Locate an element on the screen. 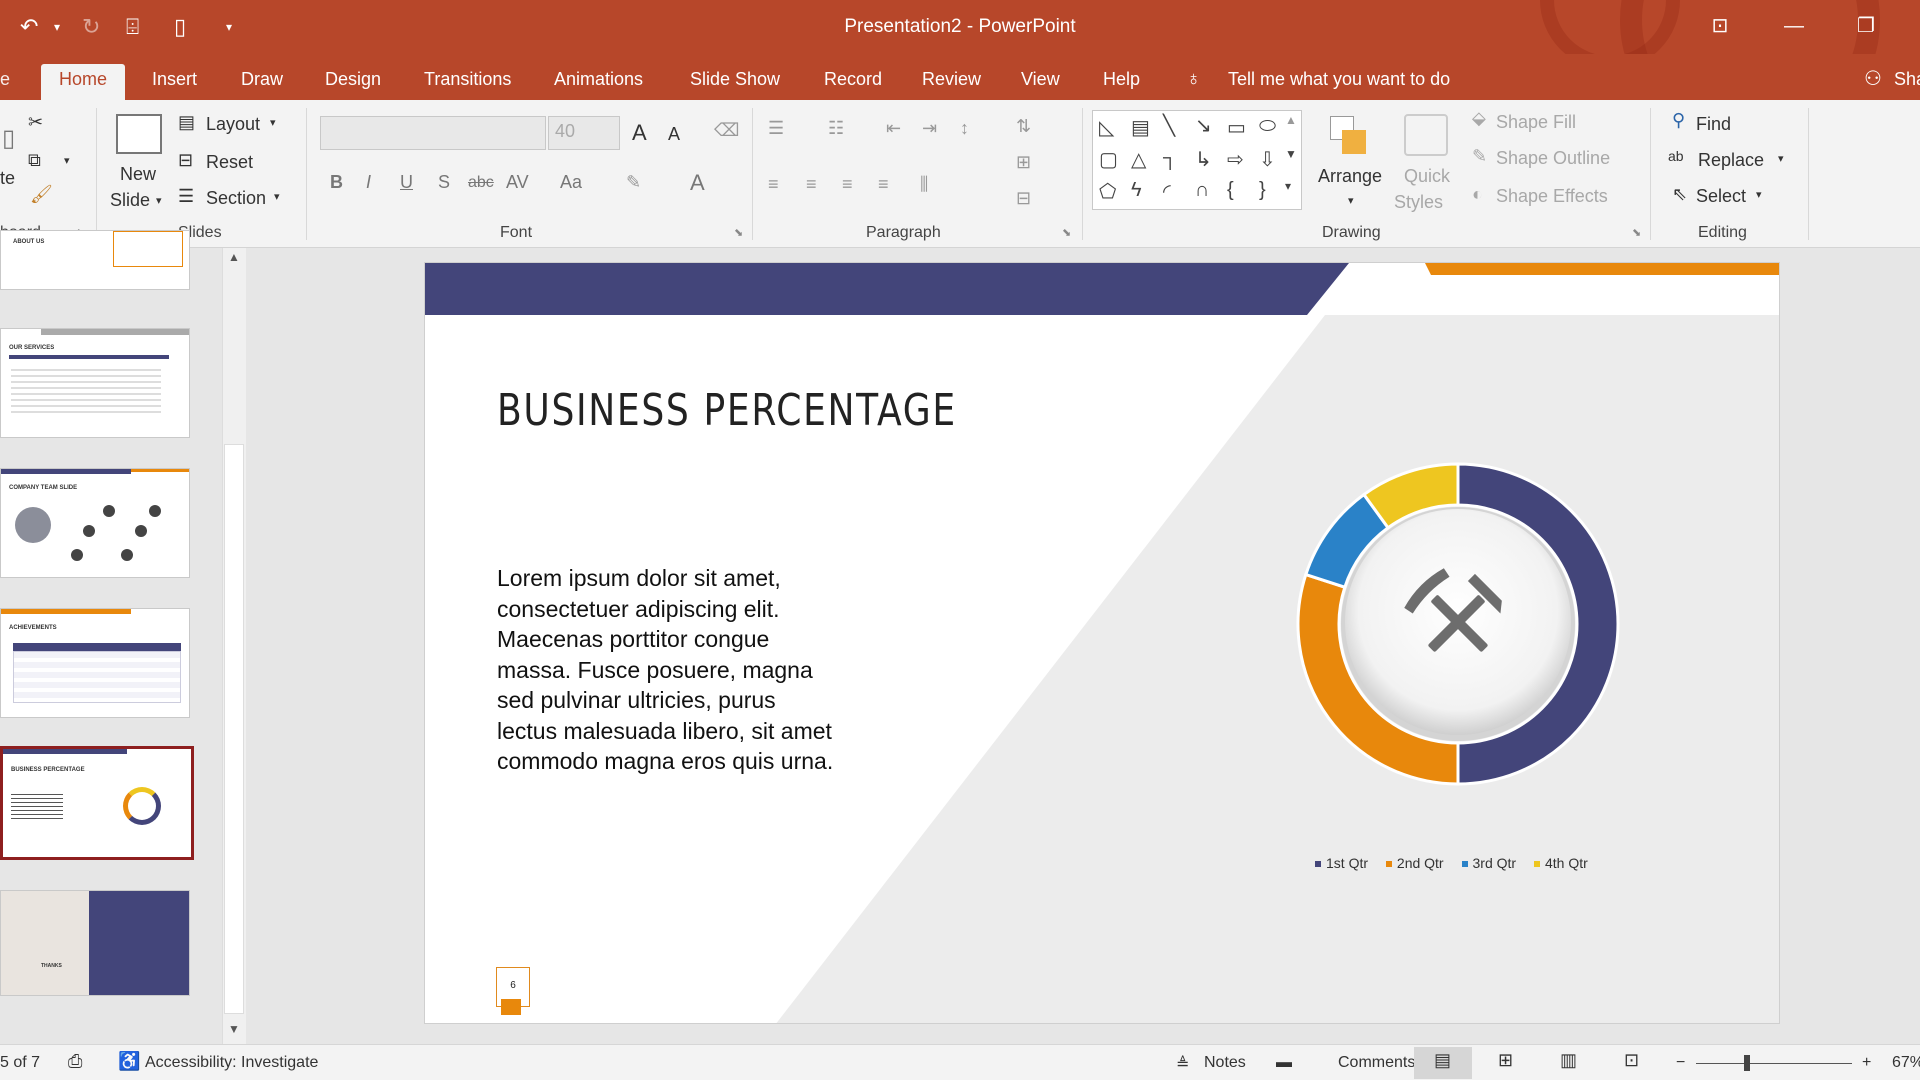  right-triangle-shape-icon: ◺ is located at coordinates (1106, 127).